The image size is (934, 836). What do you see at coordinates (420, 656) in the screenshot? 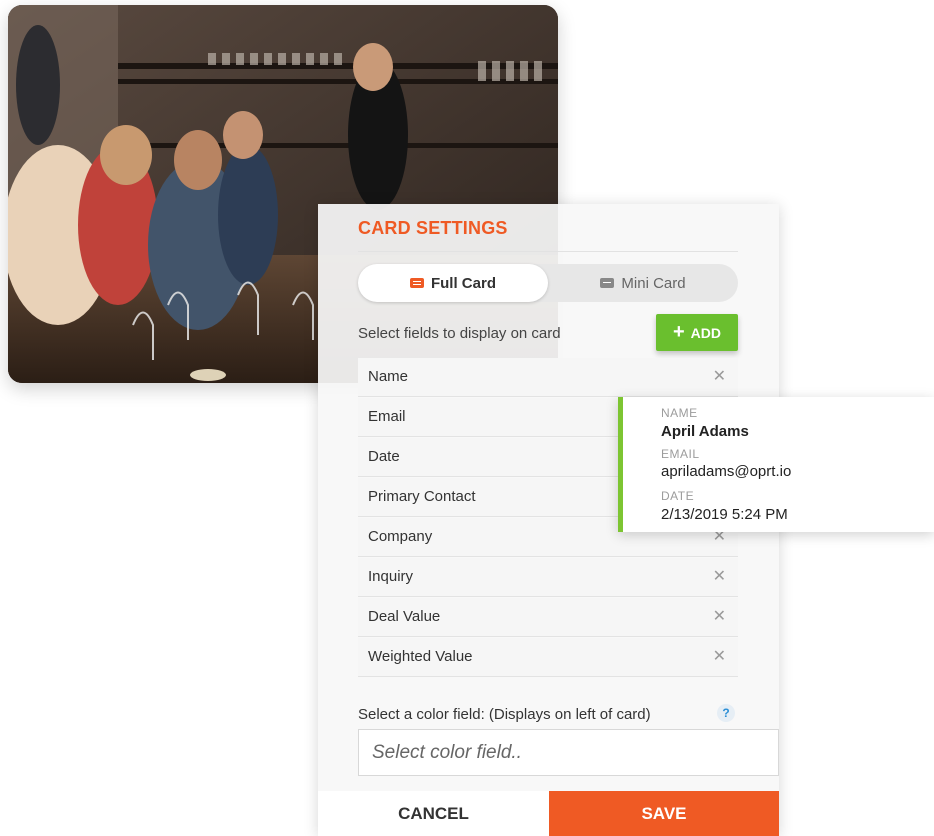
I see `field-label: Weighted Value` at bounding box center [420, 656].